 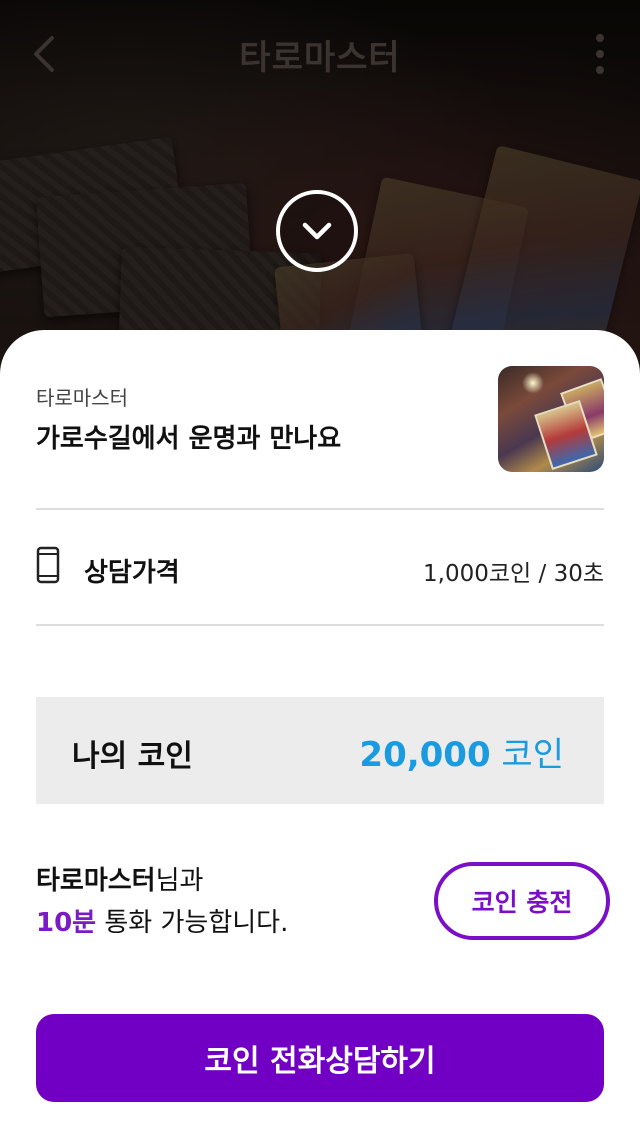 I want to click on provider-thumbnail, so click(x=551, y=419).